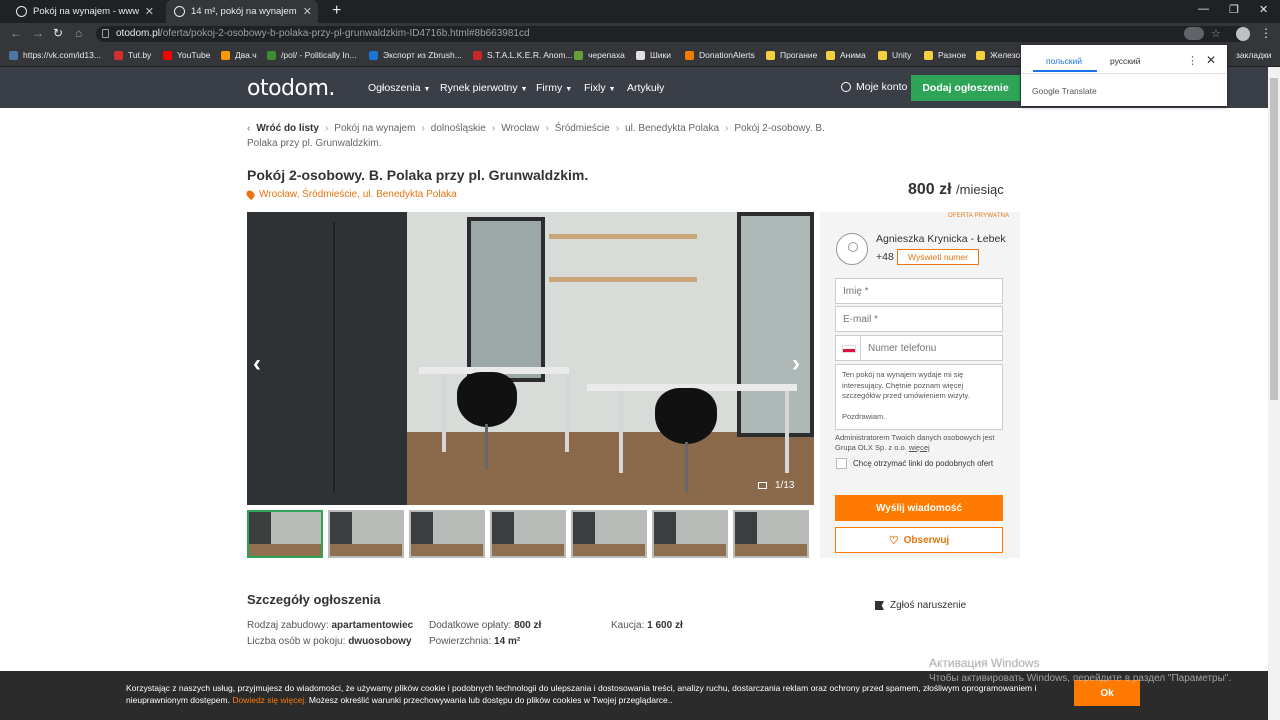 Image resolution: width=1280 pixels, height=720 pixels. Describe the element at coordinates (796, 364) in the screenshot. I see `next-photo-icon: ›` at that location.